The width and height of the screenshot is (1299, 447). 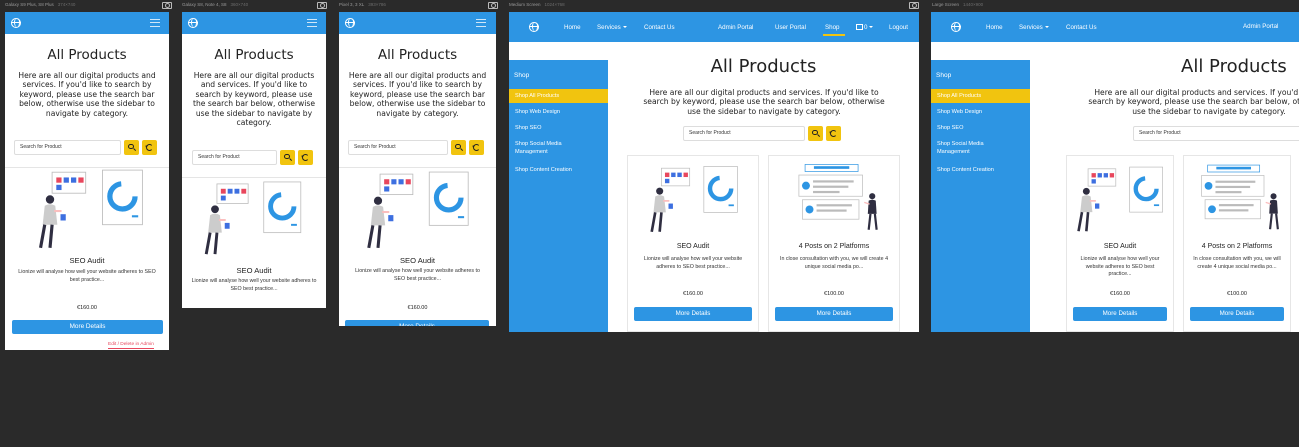 What do you see at coordinates (1115, 27) in the screenshot?
I see `navbar: Home Services Contact Us Admin Portal` at bounding box center [1115, 27].